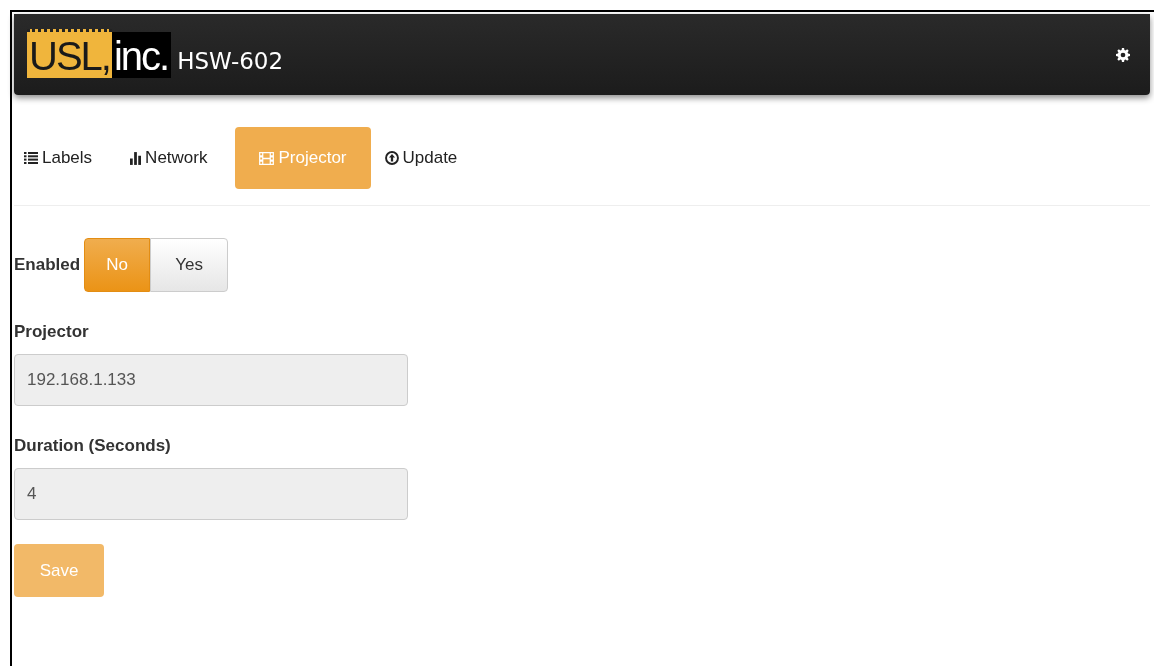 The width and height of the screenshot is (1154, 666). Describe the element at coordinates (176, 158) in the screenshot. I see `nav-tab: Network` at that location.